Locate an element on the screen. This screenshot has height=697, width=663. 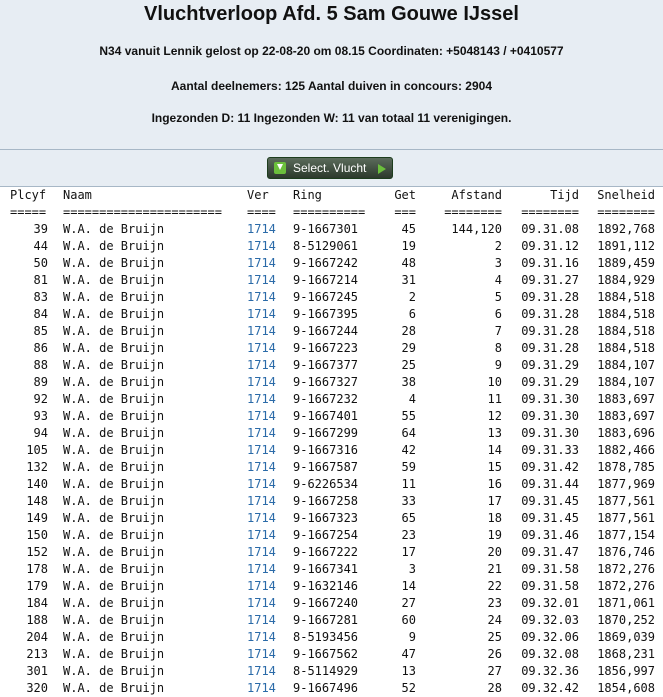
cell-ring: 9-1667258 is located at coordinates (326, 501).